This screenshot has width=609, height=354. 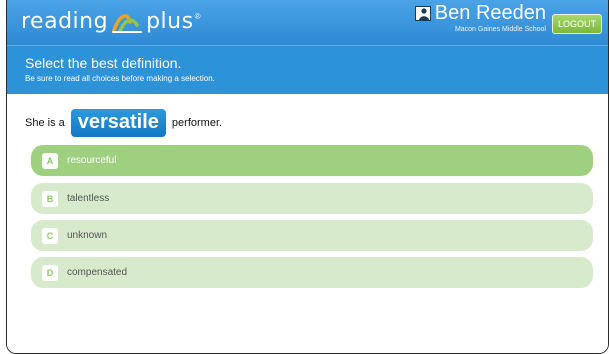 I want to click on logout-button: LOGOUT, so click(x=577, y=24).